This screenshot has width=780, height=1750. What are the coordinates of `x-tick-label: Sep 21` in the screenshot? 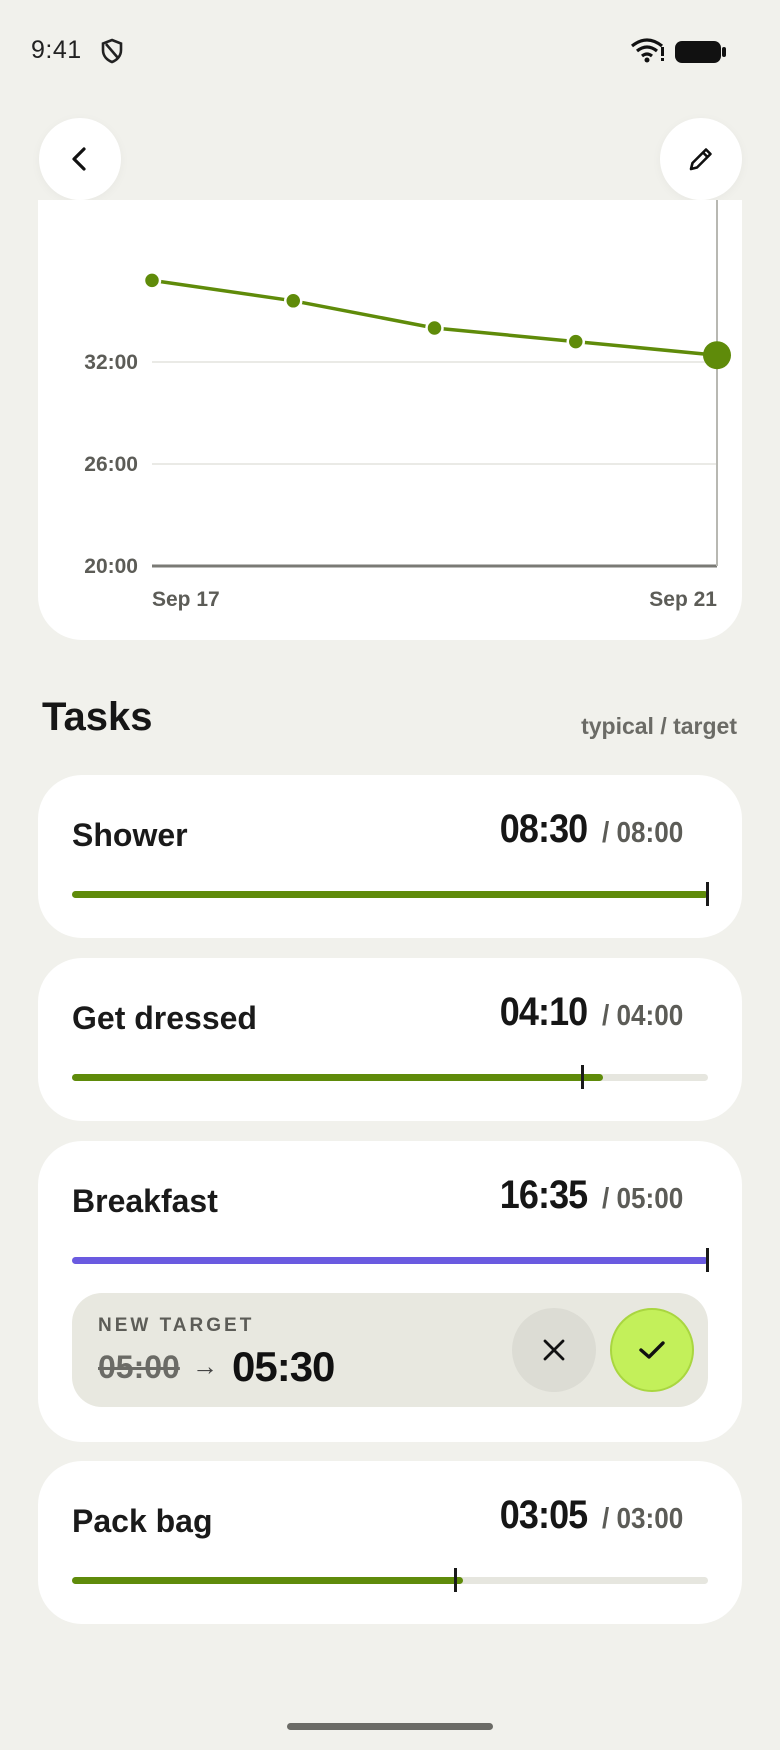 It's located at (683, 599).